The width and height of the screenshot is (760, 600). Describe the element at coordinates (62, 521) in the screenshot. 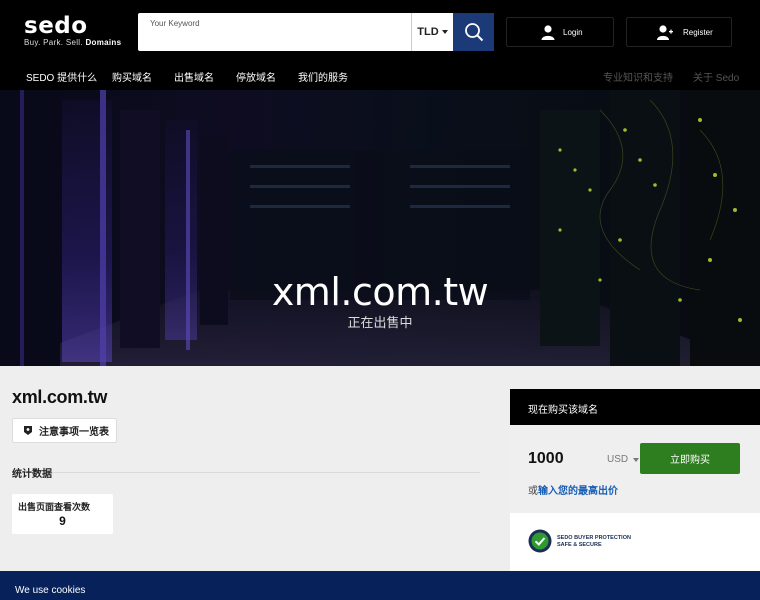

I see `stat-value: 9` at that location.